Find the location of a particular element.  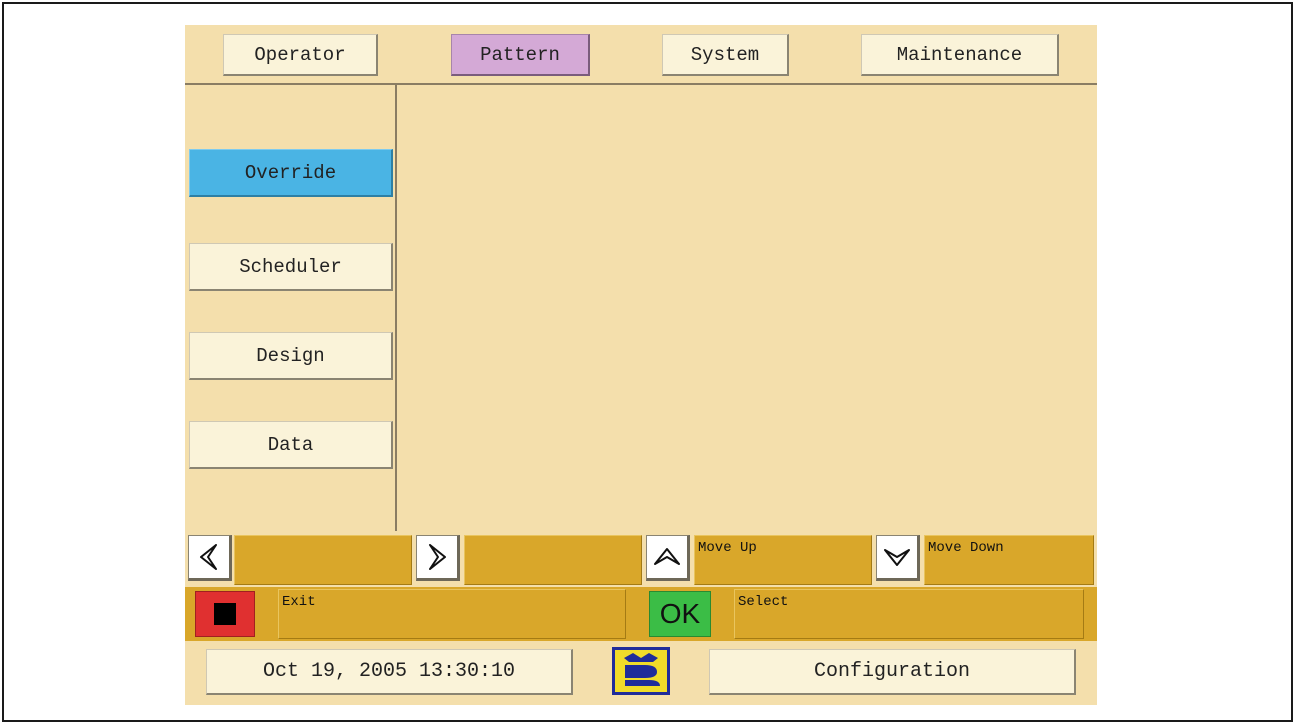

tab-system: System is located at coordinates (725, 55).